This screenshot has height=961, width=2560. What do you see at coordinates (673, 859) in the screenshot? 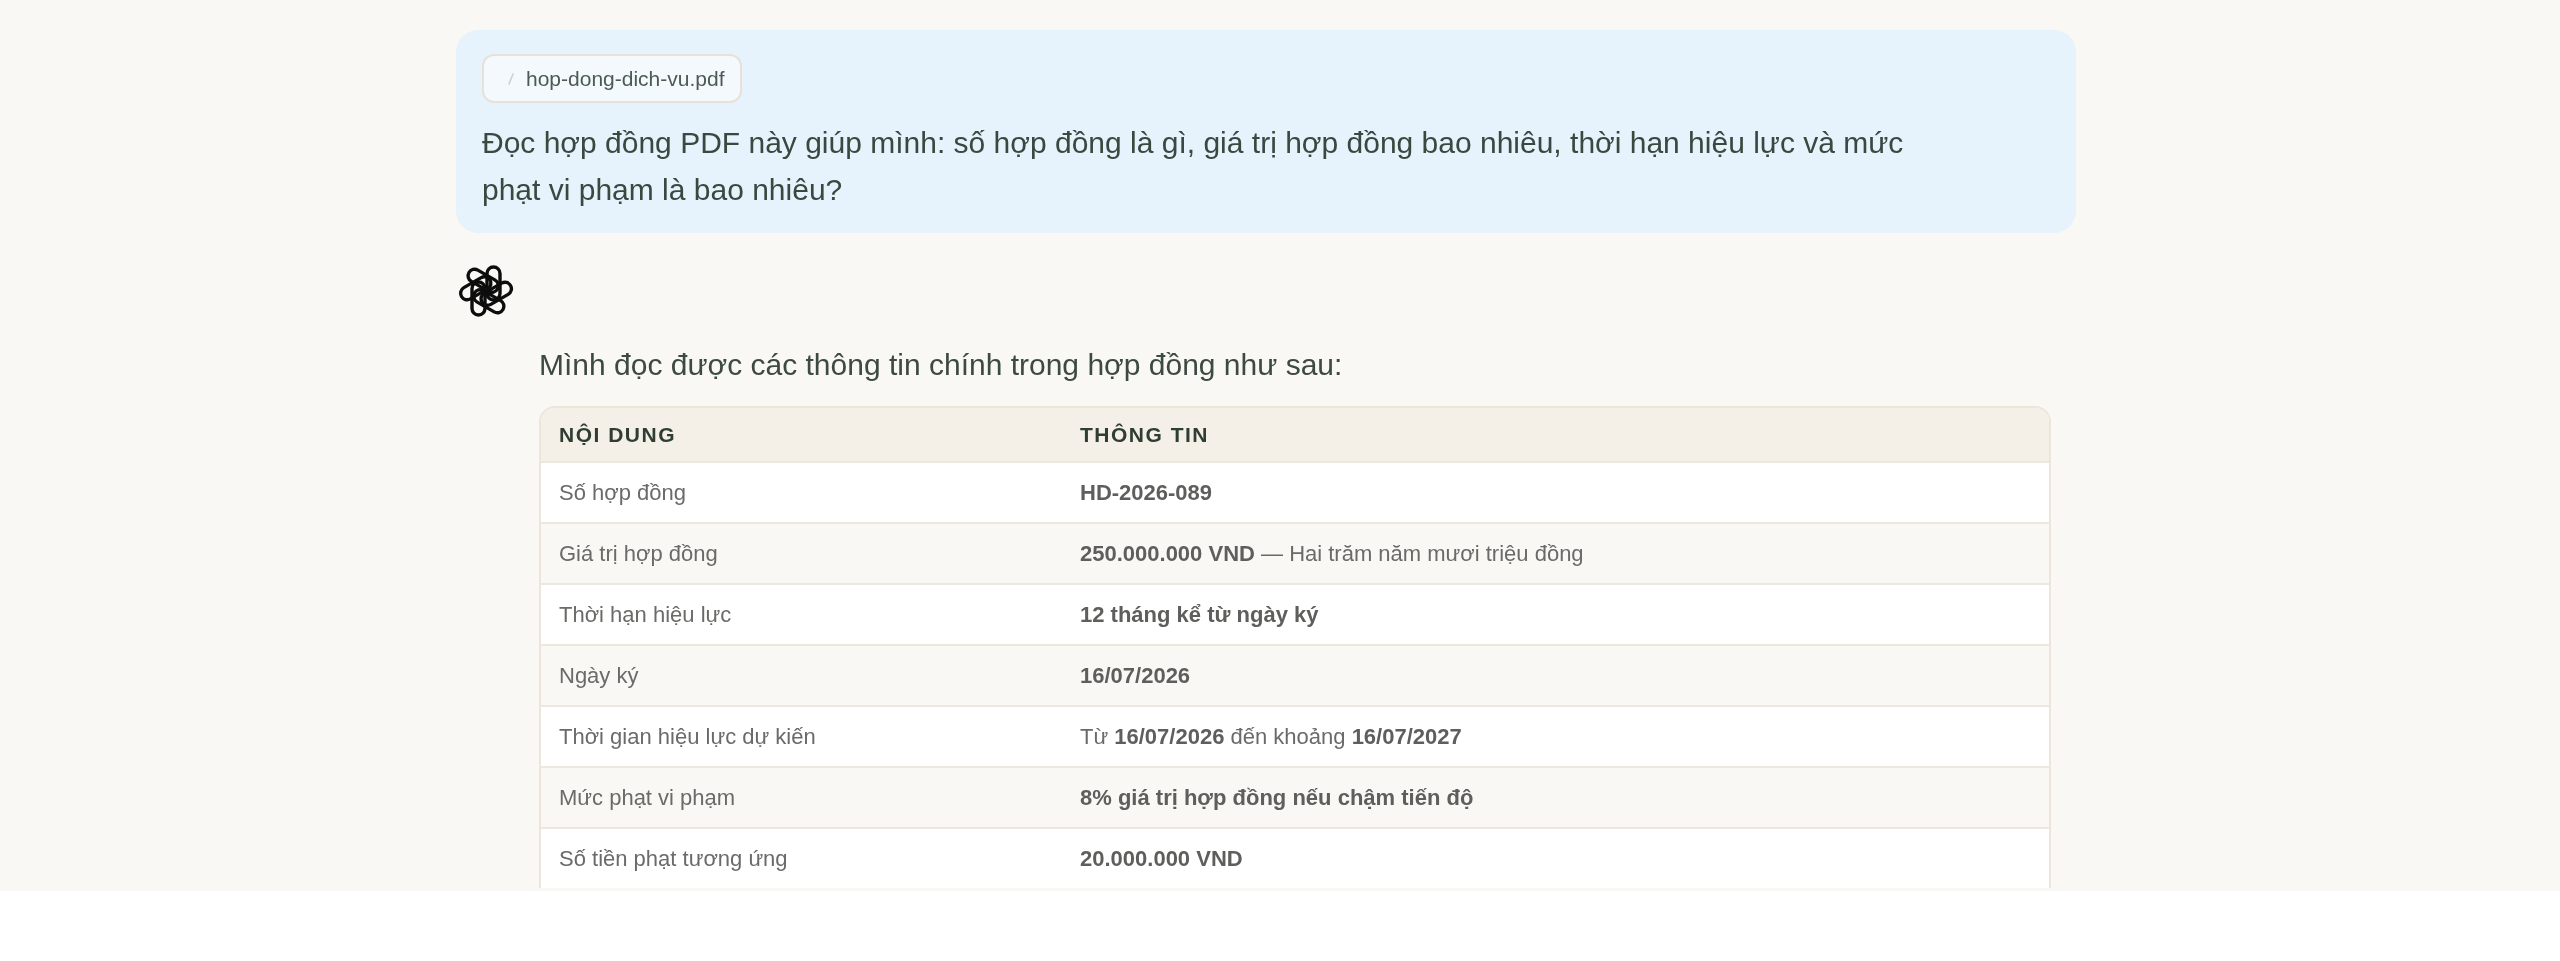
I see `table-cell-text: Số tiền phạt tương ứng` at bounding box center [673, 859].